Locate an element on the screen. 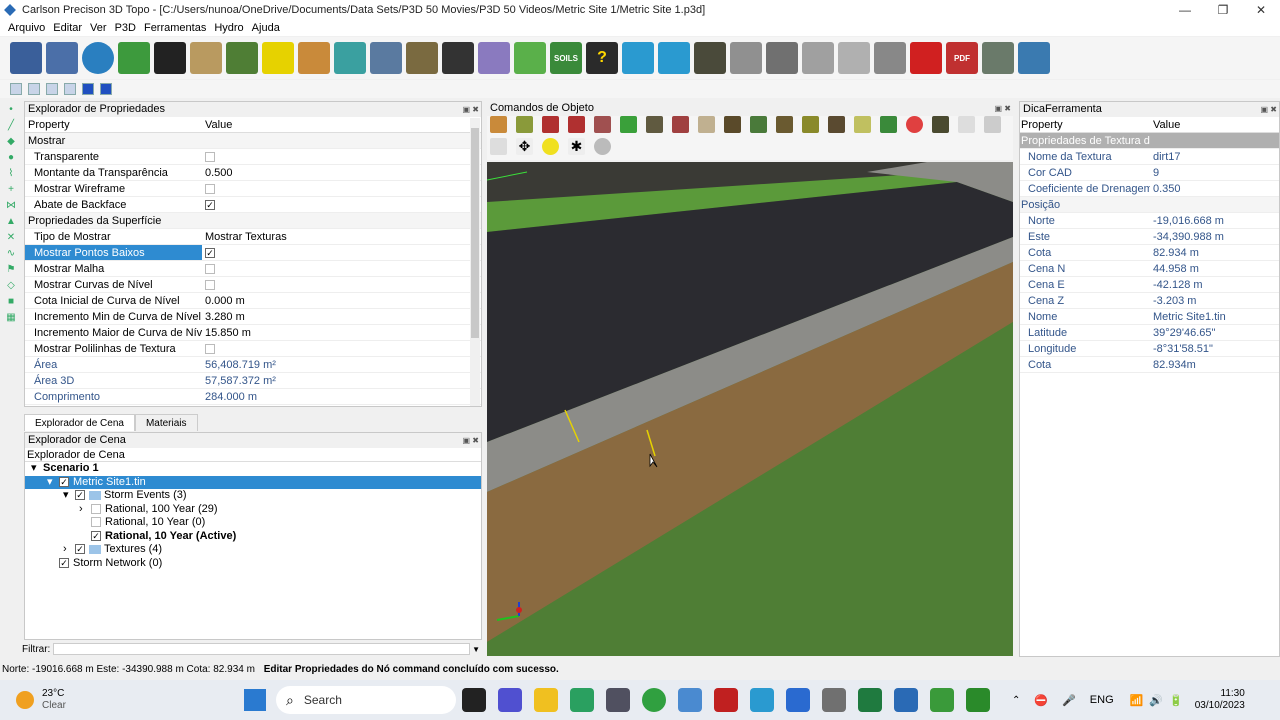 Image resolution: width=1280 pixels, height=720 pixels. cmd-area-icon is located at coordinates (810, 124).